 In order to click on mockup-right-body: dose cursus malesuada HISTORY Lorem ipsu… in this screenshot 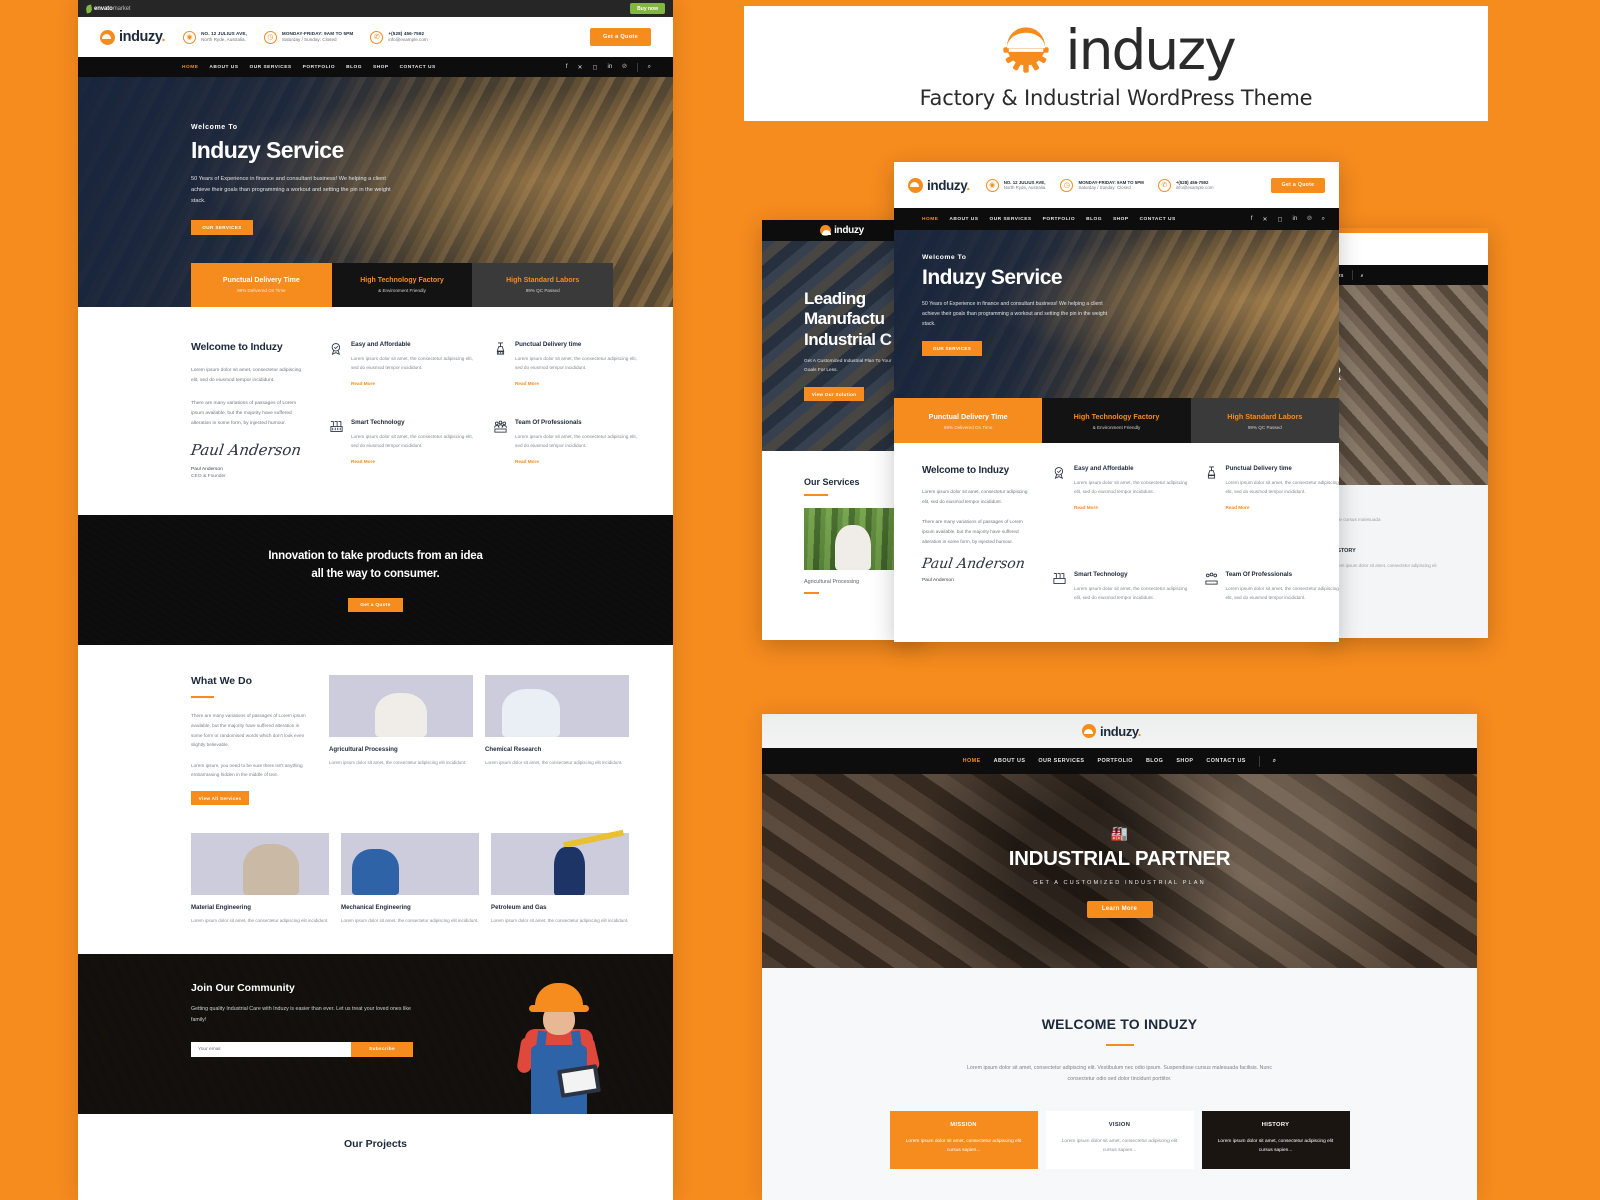, I will do `click(1406, 561)`.